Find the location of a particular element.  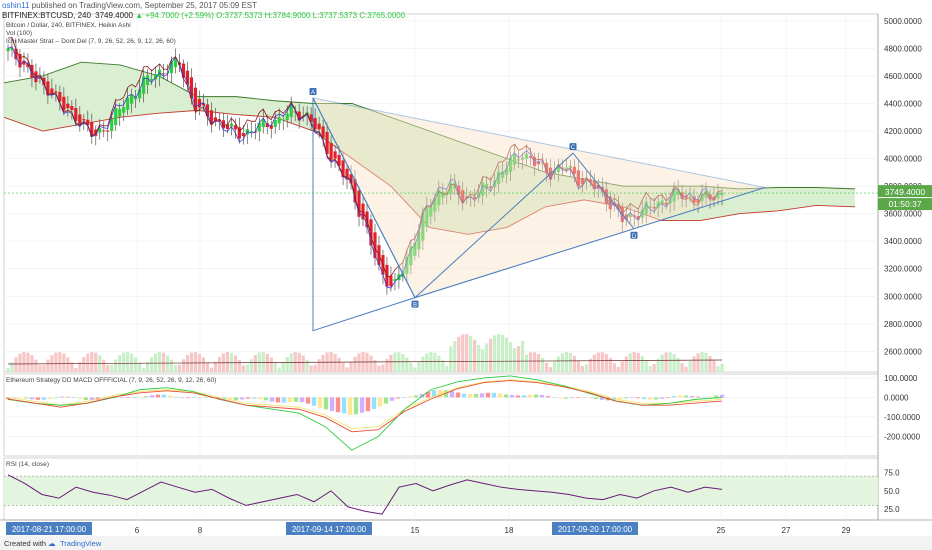

macd-tick-label: 100.0000 is located at coordinates (901, 378).